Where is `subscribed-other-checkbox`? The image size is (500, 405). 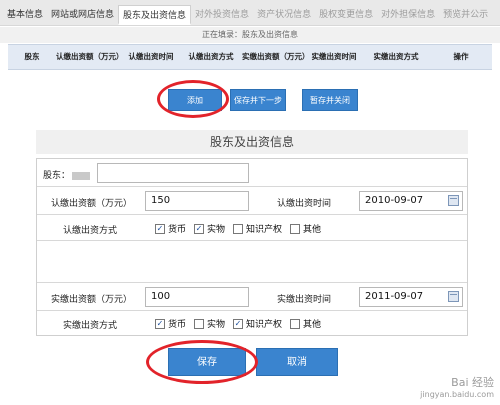
subscribed-other-checkbox is located at coordinates (295, 228).